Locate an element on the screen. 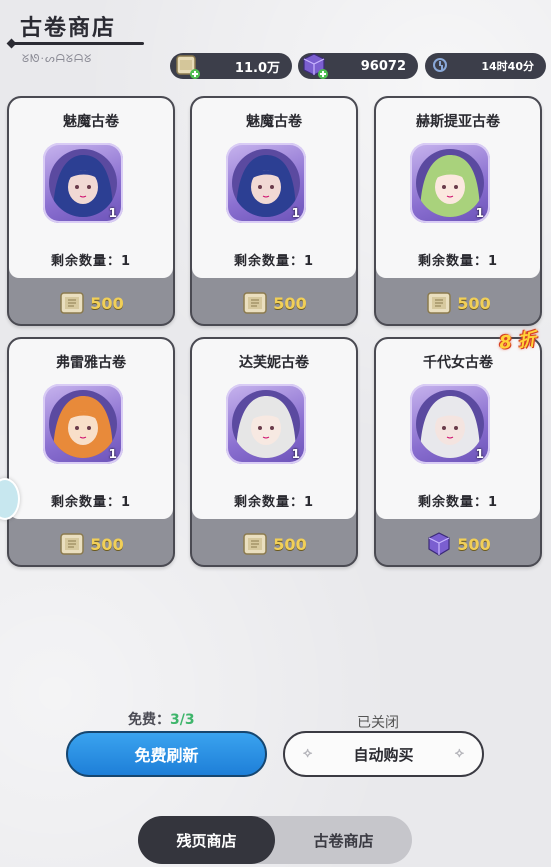 Image resolution: width=551 pixels, height=867 pixels. shop-item-card: 赫斯提亚古卷 1 剩余数量：1 500 is located at coordinates (458, 211).